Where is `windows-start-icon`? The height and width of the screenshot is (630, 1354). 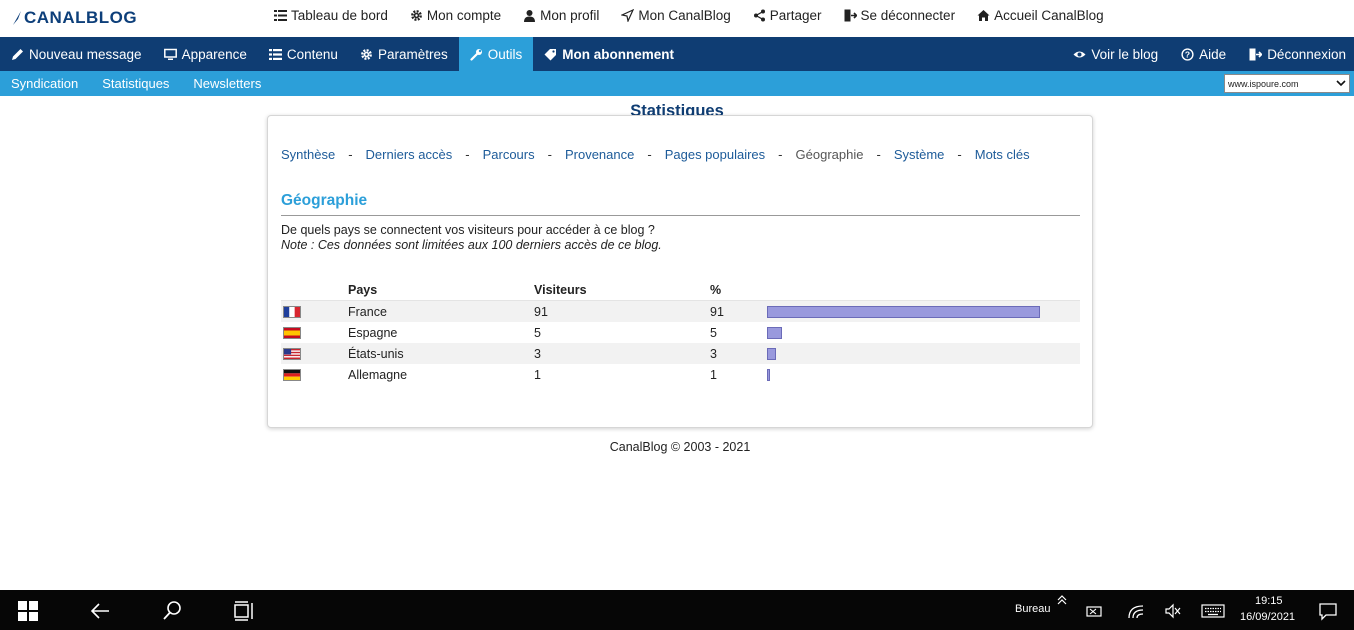
windows-start-icon is located at coordinates (28, 611).